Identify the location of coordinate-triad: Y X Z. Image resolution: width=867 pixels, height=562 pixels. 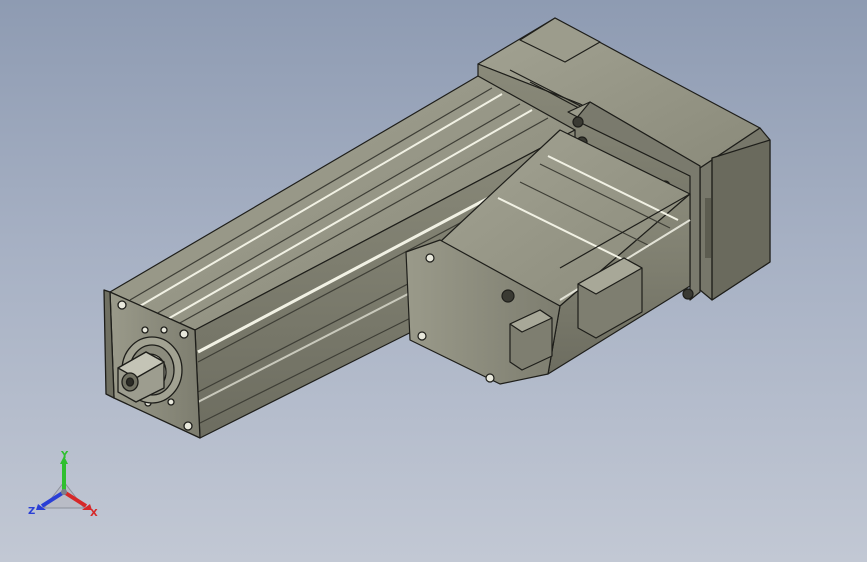
(63, 484).